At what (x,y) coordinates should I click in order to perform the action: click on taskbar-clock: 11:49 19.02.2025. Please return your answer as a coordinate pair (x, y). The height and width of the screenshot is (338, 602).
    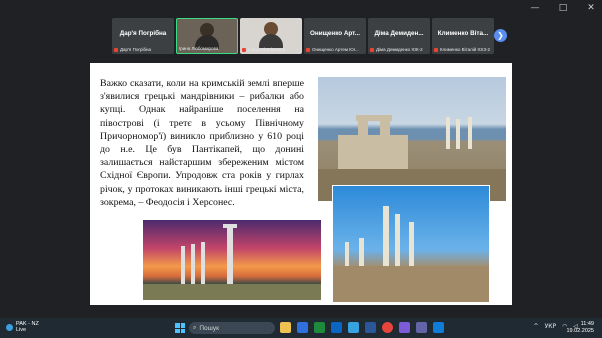
    Looking at the image, I should click on (580, 328).